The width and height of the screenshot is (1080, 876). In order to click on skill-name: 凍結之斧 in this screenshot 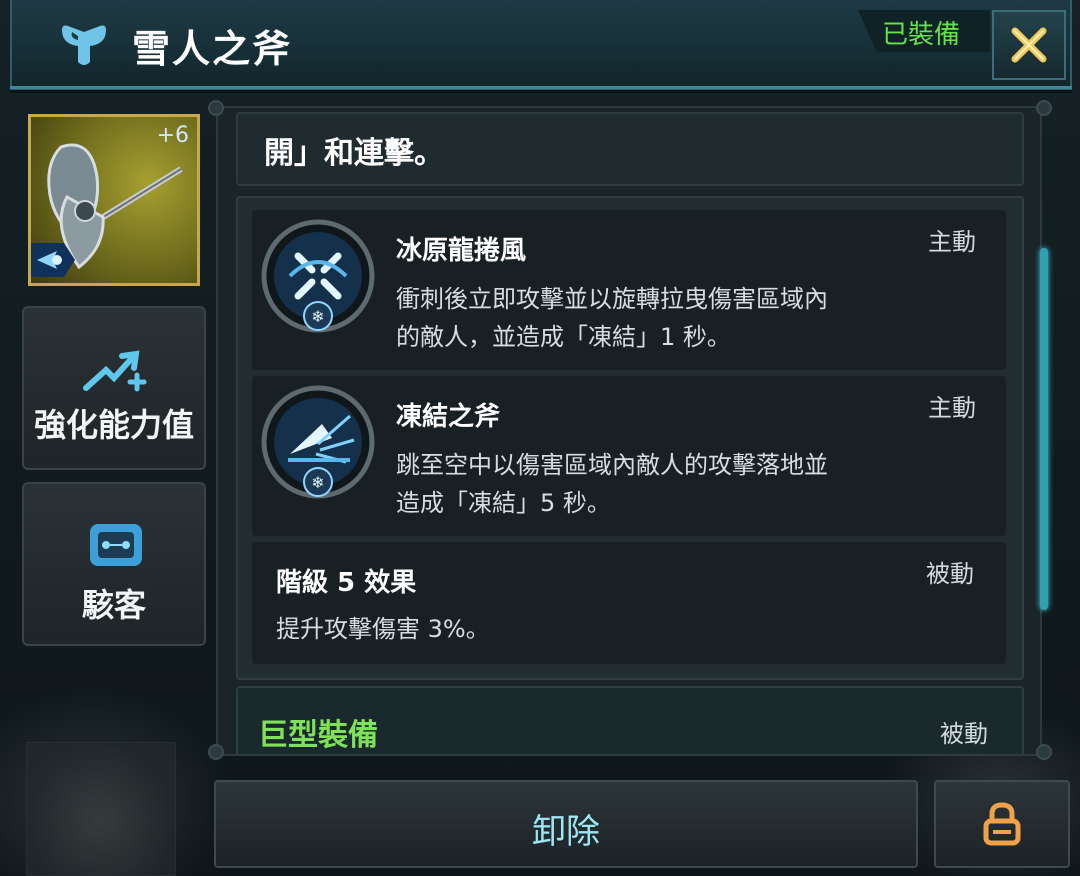, I will do `click(448, 417)`.